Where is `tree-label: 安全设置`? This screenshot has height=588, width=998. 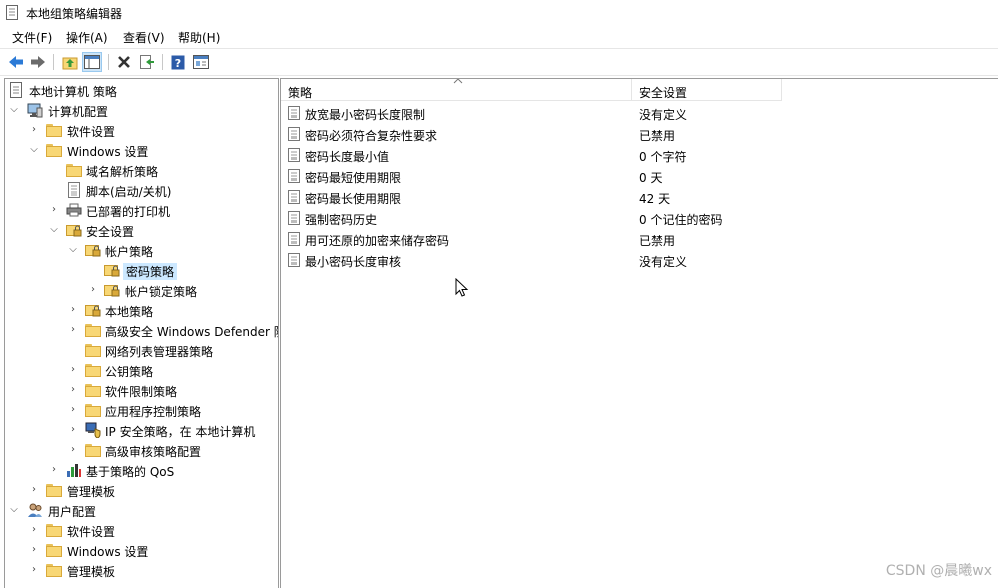
tree-label: 安全设置 is located at coordinates (110, 232).